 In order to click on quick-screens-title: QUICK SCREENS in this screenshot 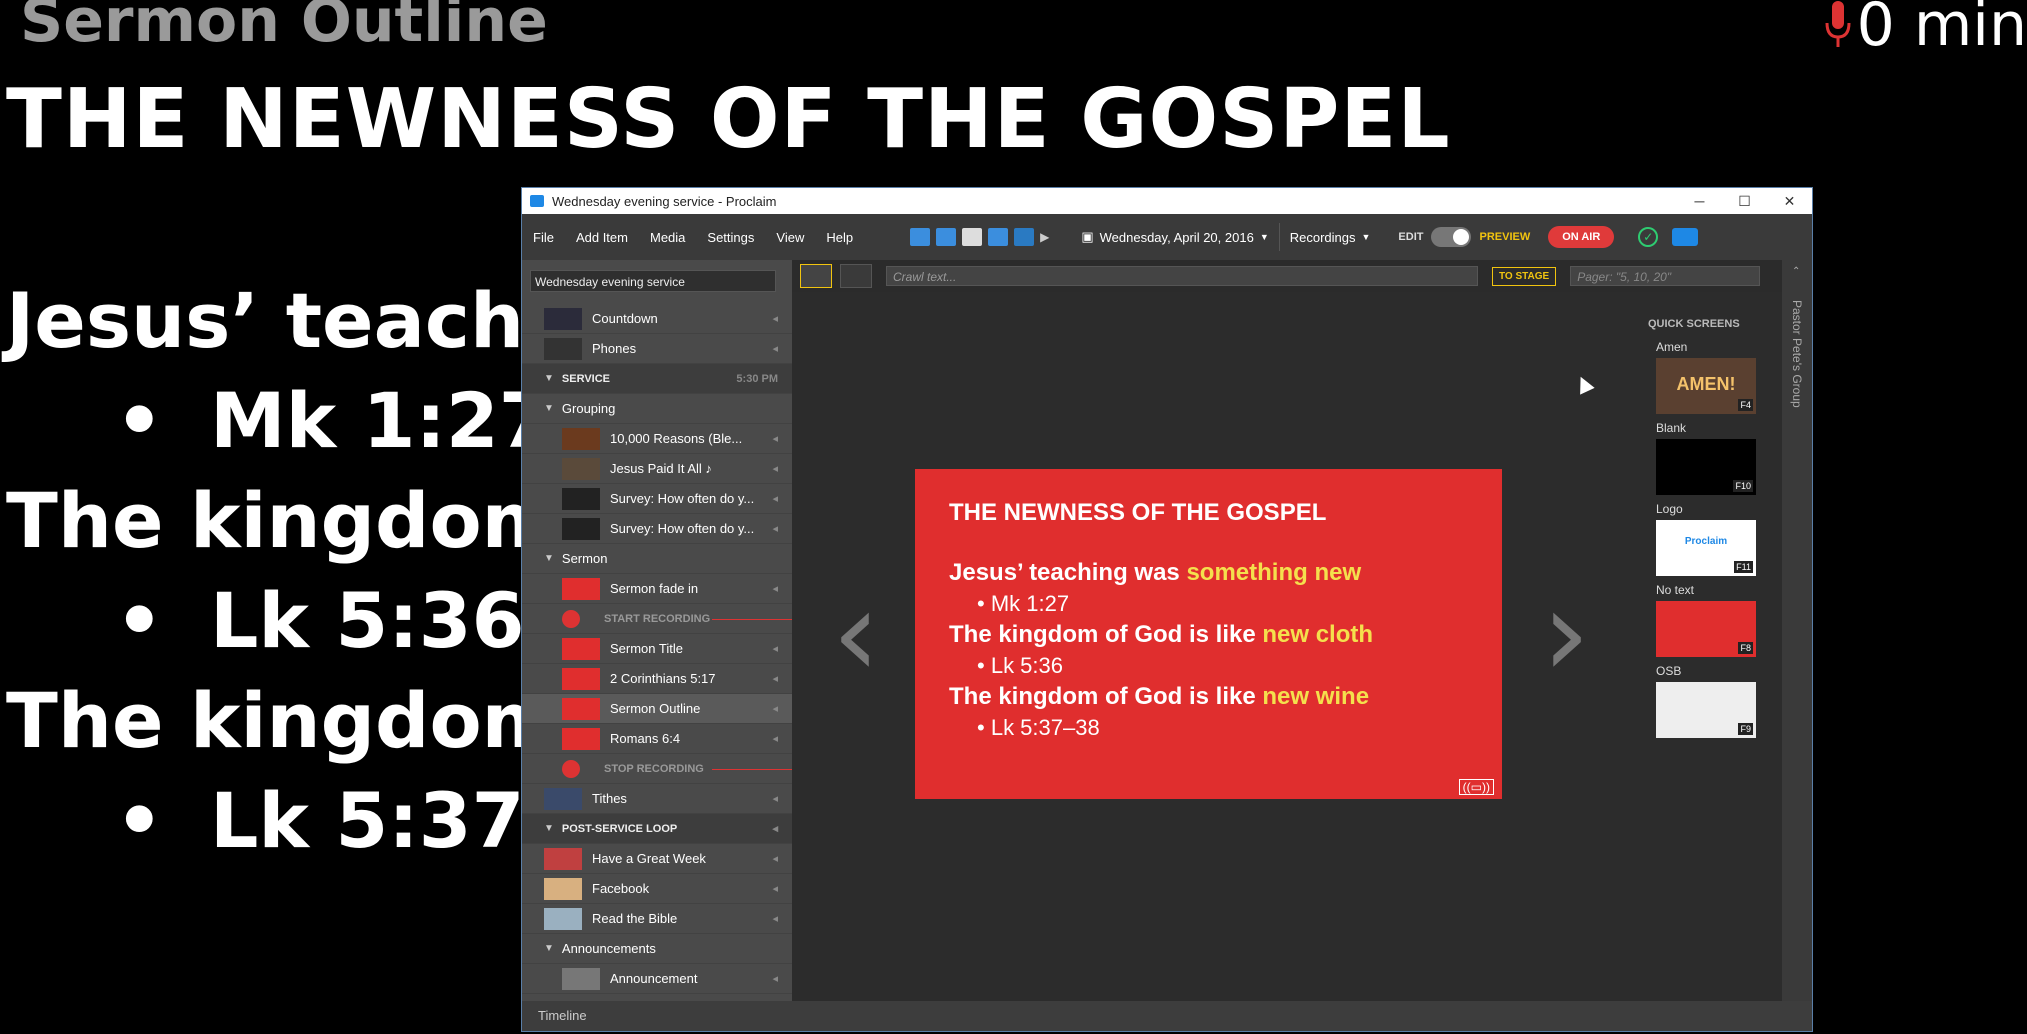, I will do `click(1694, 324)`.